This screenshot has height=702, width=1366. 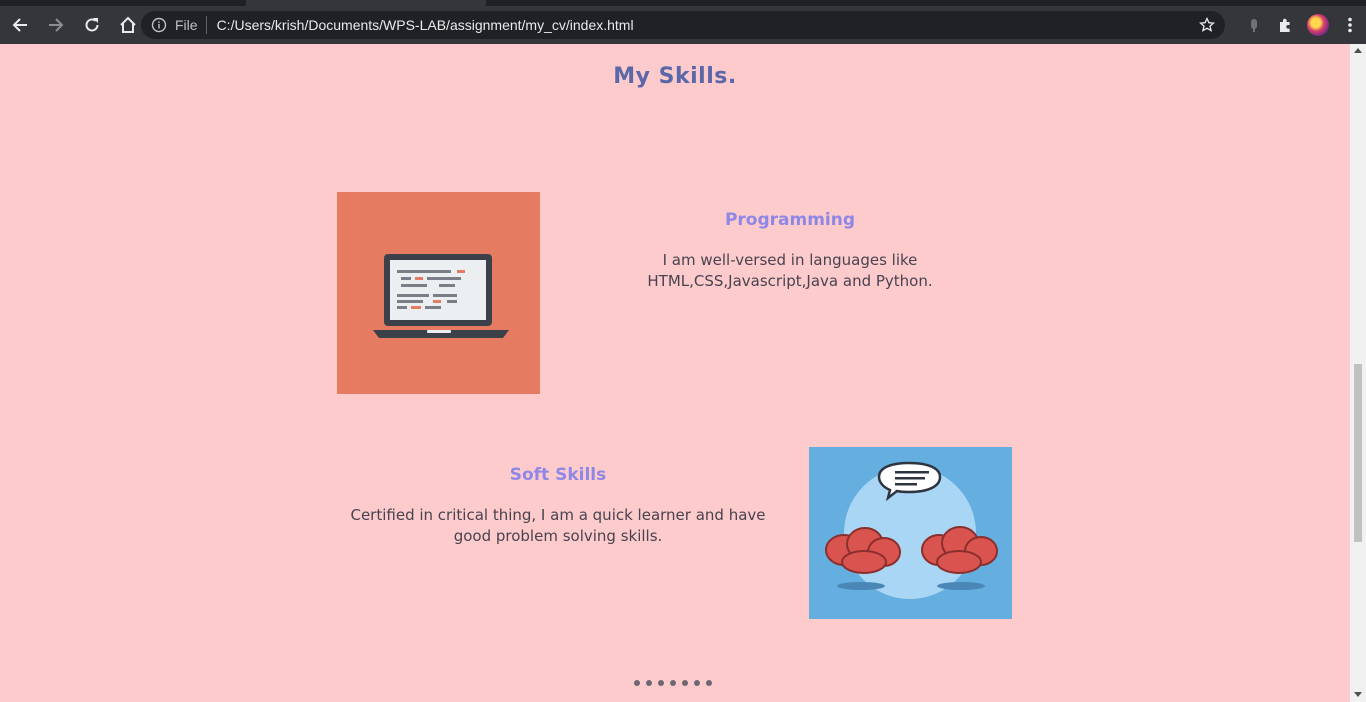 I want to click on puzzle-icon, so click(x=1285, y=25).